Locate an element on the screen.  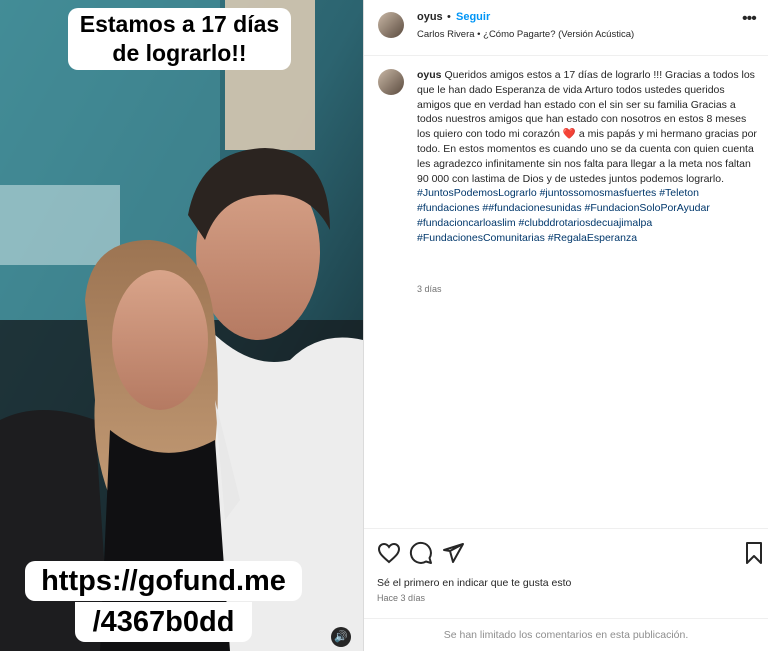
more-options-icon: ••• is located at coordinates (749, 19).